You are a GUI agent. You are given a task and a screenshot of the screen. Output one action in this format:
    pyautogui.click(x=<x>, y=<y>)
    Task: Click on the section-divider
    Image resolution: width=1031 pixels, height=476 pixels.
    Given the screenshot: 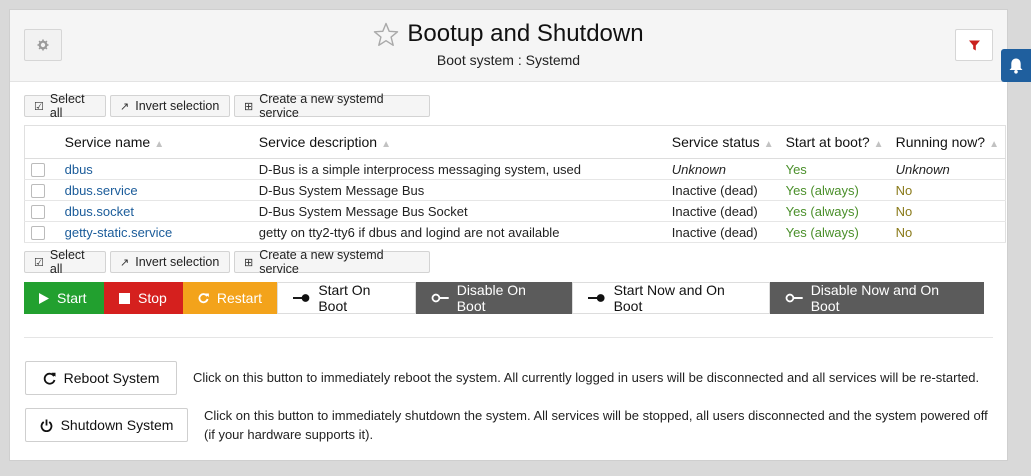 What is the action you would take?
    pyautogui.click(x=508, y=337)
    